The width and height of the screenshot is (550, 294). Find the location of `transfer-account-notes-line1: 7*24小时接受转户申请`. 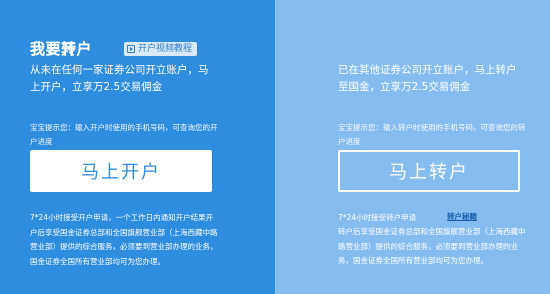

transfer-account-notes-line1: 7*24小时接受转户申请 is located at coordinates (377, 217).